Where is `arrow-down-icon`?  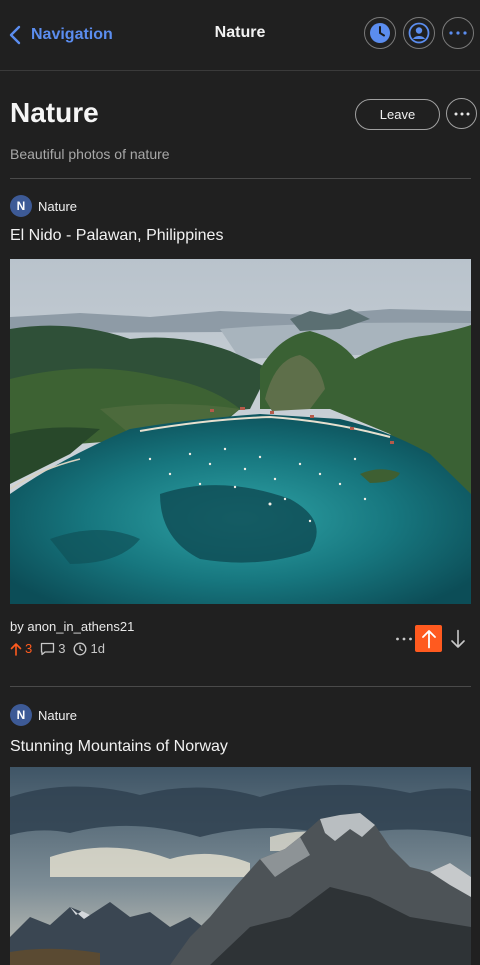 arrow-down-icon is located at coordinates (457, 638).